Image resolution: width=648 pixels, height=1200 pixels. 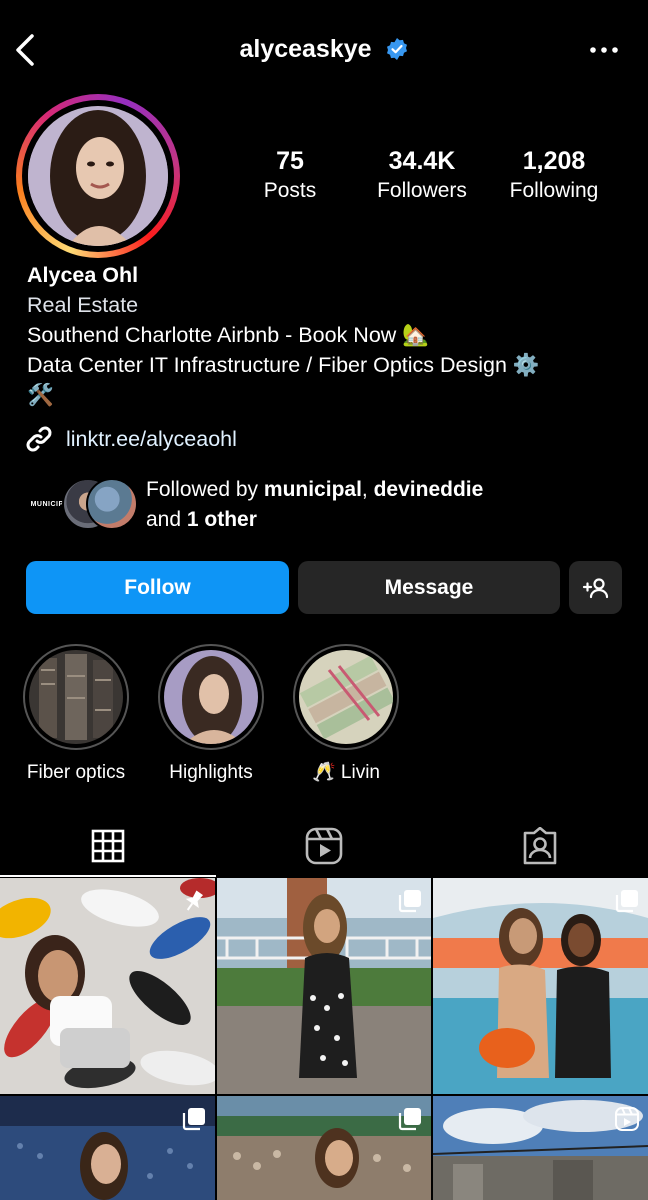 I want to click on grid-icon, so click(x=108, y=846).